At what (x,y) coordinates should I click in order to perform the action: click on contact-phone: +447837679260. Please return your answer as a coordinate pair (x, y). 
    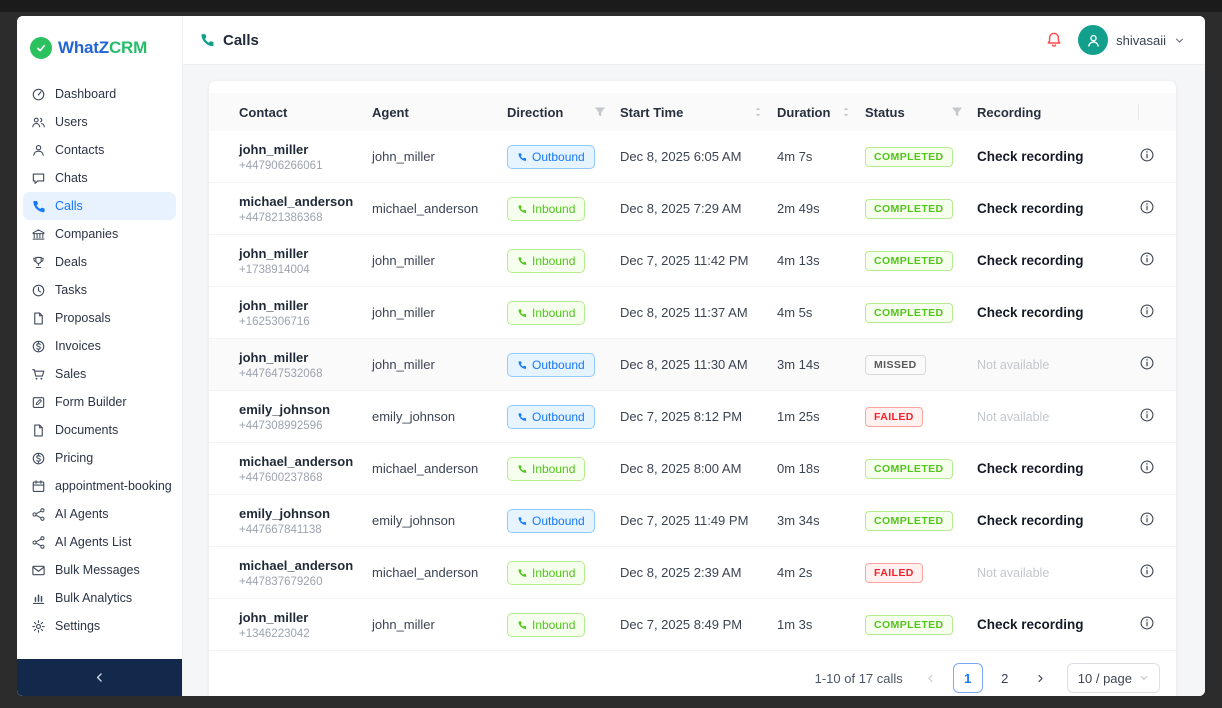
    Looking at the image, I should click on (281, 581).